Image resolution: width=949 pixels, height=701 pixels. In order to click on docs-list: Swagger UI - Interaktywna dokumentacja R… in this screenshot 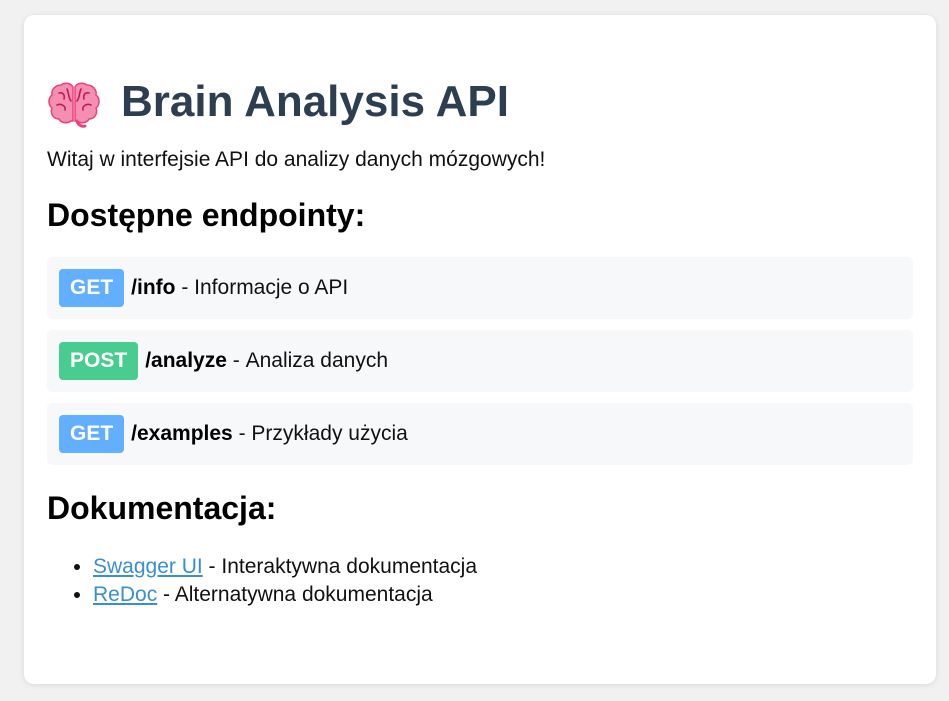, I will do `click(480, 581)`.